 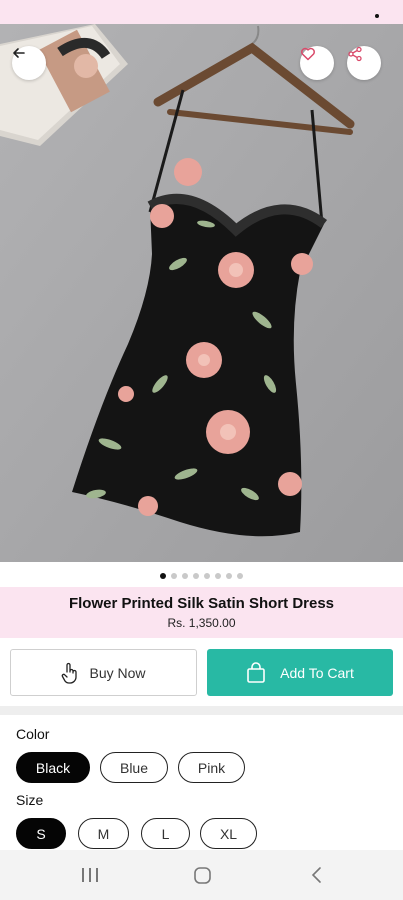 I want to click on system-nav-bar, so click(x=201, y=875).